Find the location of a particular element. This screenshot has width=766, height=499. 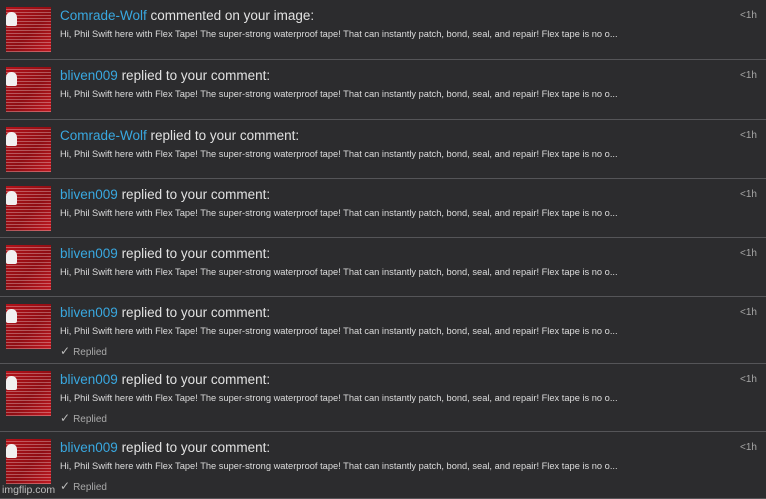

notification-header: Comrade-Wolf replied to your comment: is located at coordinates (179, 135).